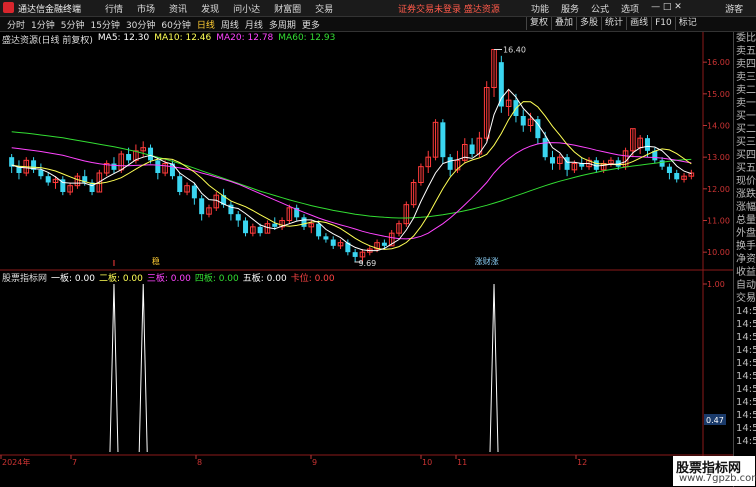 The height and width of the screenshot is (487, 756). What do you see at coordinates (718, 62) in the screenshot?
I see `price-tick-label: 16.00` at bounding box center [718, 62].